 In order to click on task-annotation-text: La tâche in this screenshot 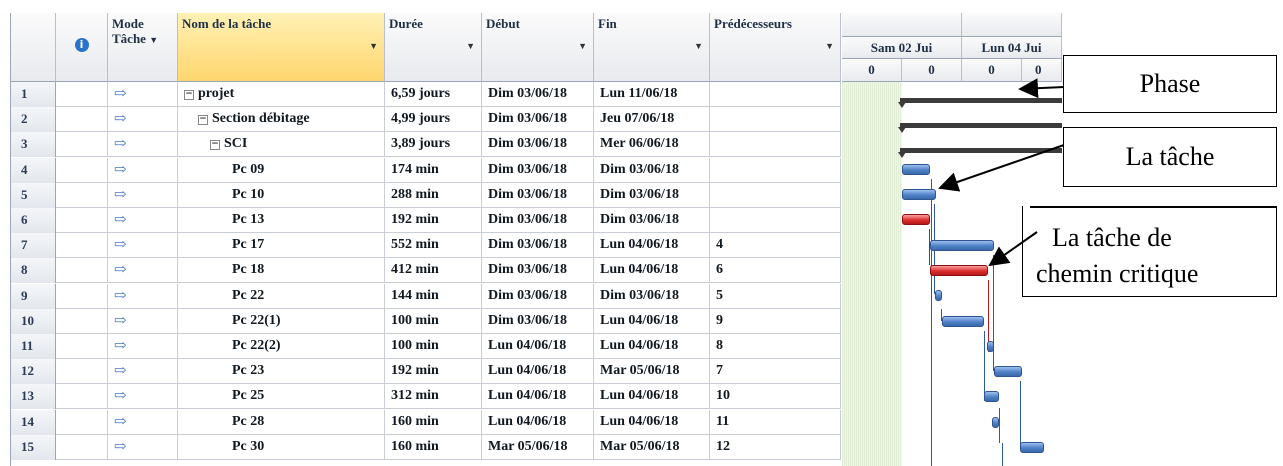, I will do `click(1170, 156)`.